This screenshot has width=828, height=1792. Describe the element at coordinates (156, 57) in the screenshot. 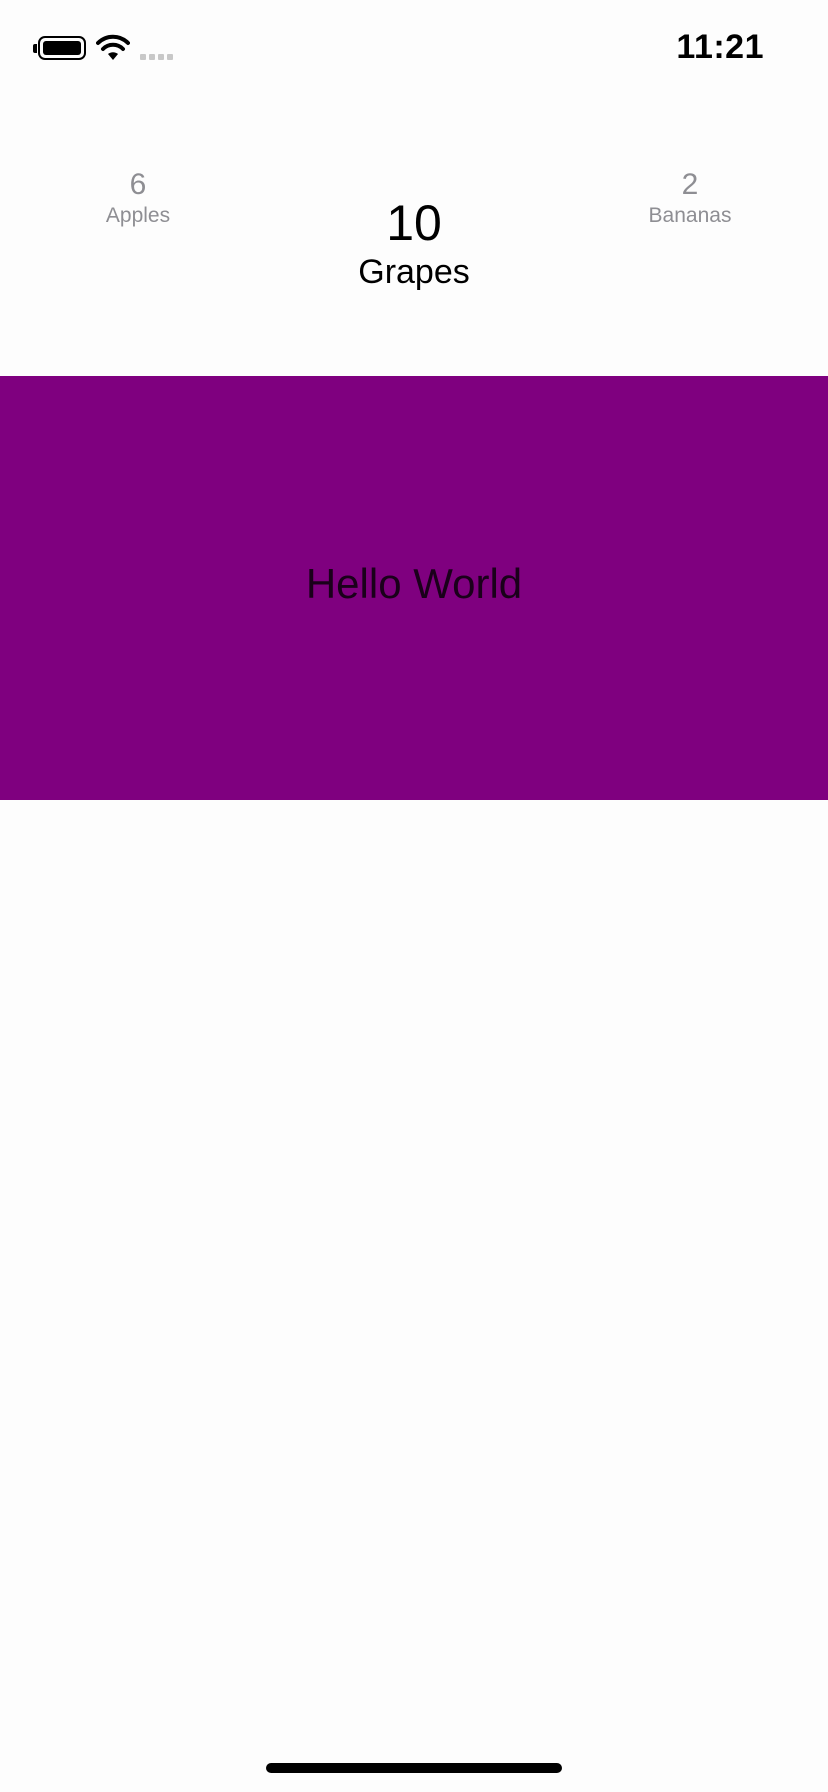

I see `cellular-signal-icon` at that location.